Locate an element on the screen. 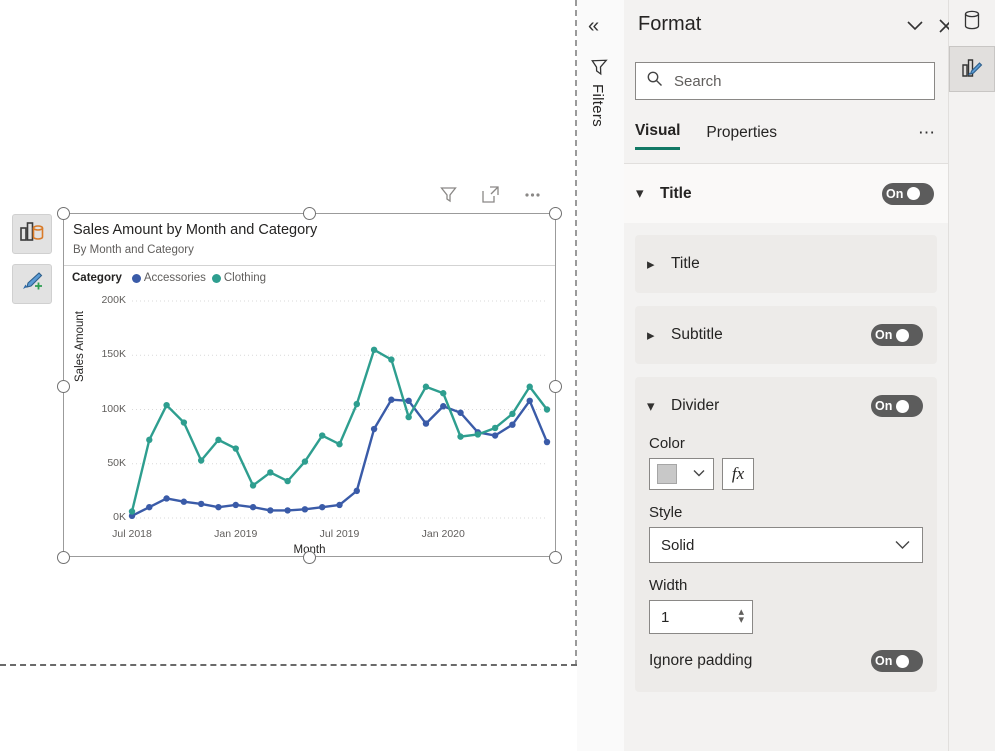  resize-handle-nw is located at coordinates (63, 213).